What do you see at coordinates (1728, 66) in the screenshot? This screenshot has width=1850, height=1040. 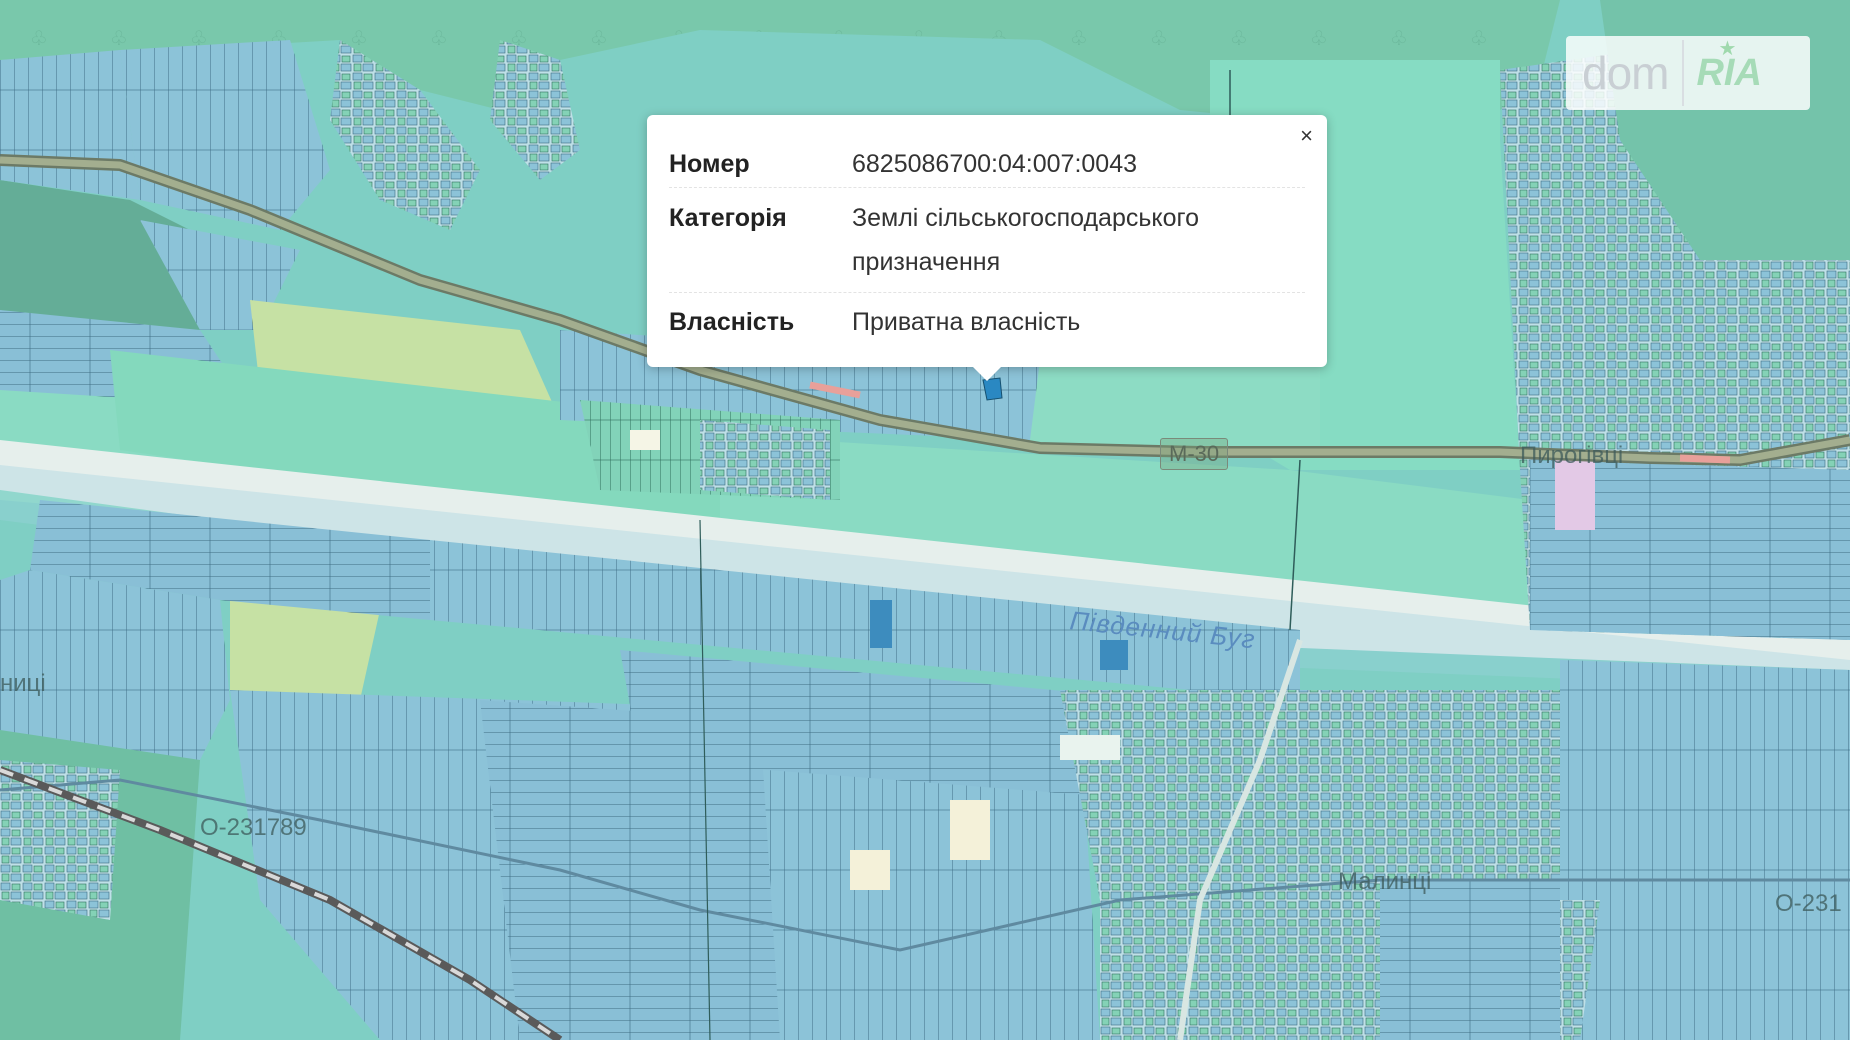 I see `logo-ria-text: ★ RIA` at bounding box center [1728, 66].